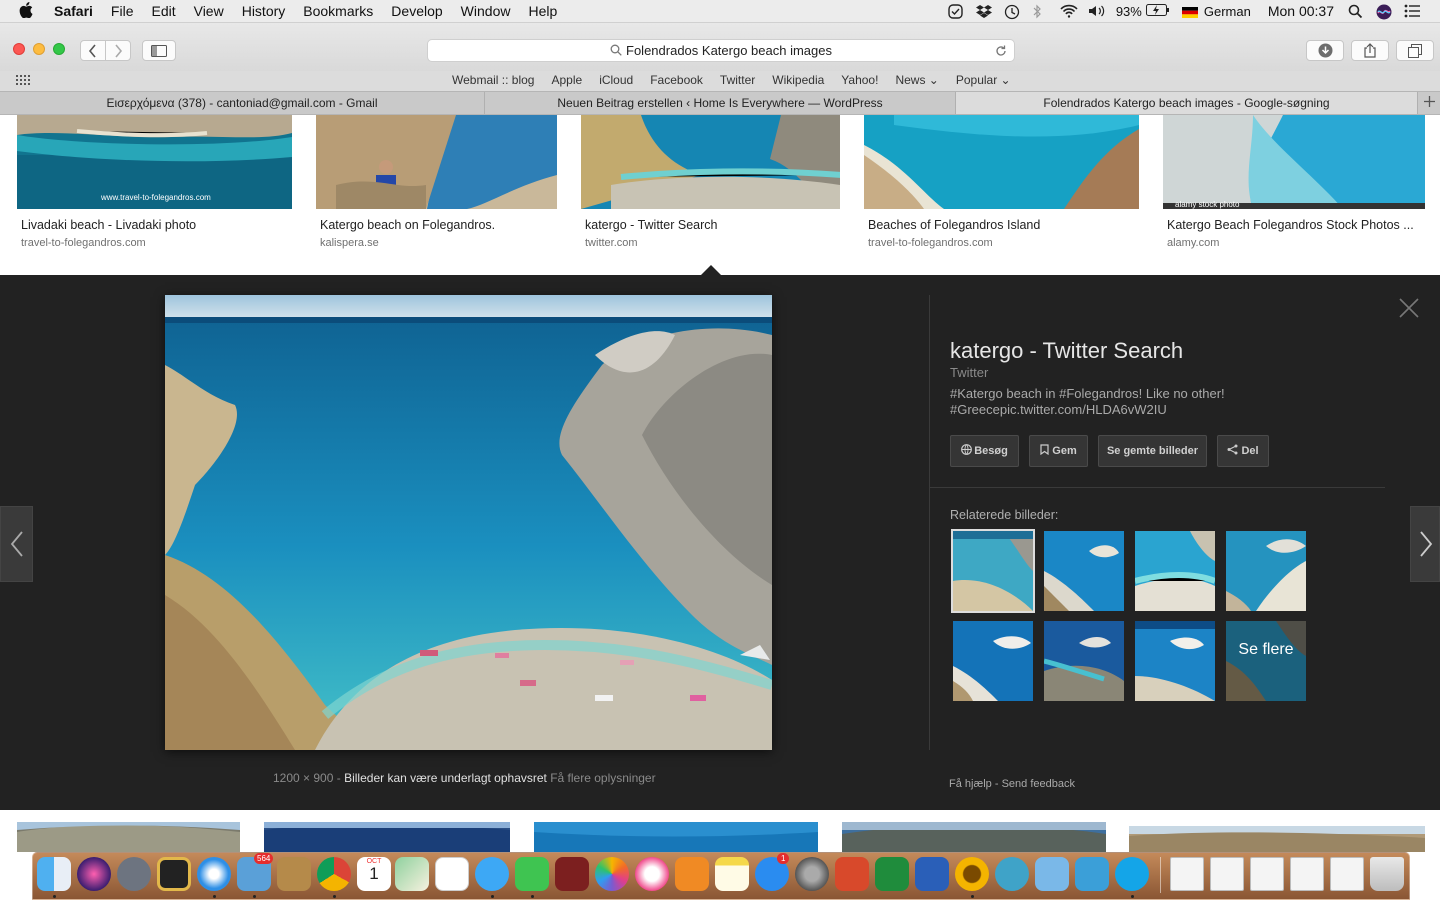 The width and height of the screenshot is (1440, 900). I want to click on powerpoint-icon, so click(852, 874).